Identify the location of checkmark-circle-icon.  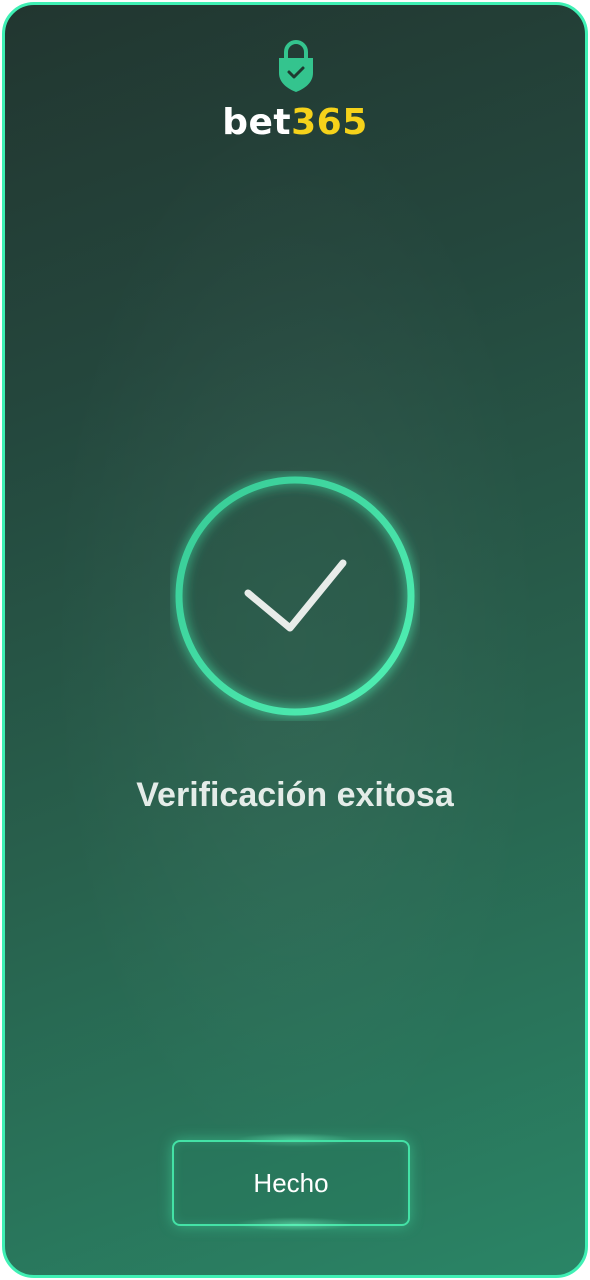
(295, 596).